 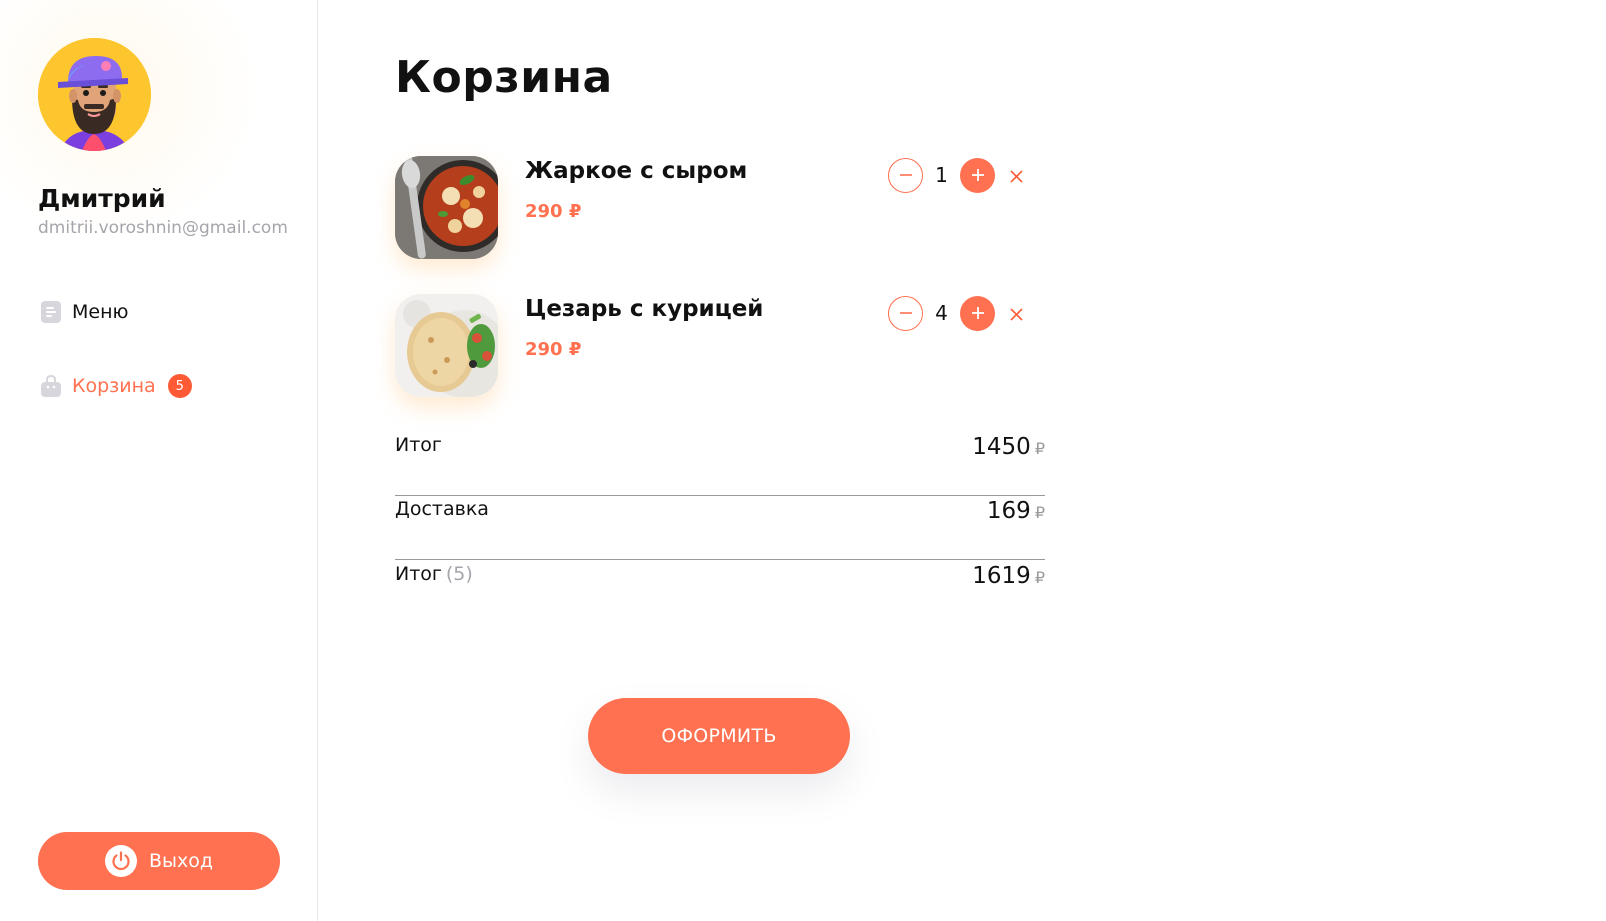 I want to click on power-icon, so click(x=120, y=861).